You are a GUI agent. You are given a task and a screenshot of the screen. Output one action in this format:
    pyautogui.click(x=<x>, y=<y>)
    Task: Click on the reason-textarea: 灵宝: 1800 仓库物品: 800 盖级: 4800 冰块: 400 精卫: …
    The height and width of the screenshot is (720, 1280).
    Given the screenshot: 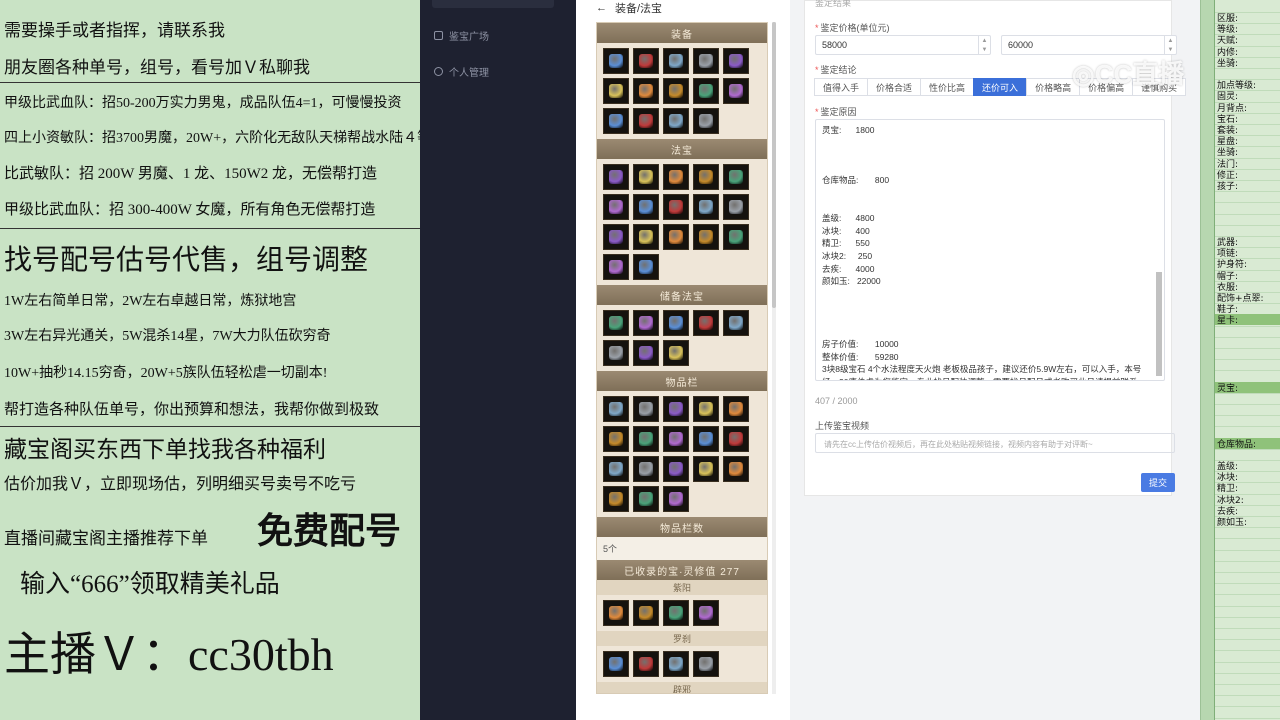 What is the action you would take?
    pyautogui.click(x=990, y=250)
    